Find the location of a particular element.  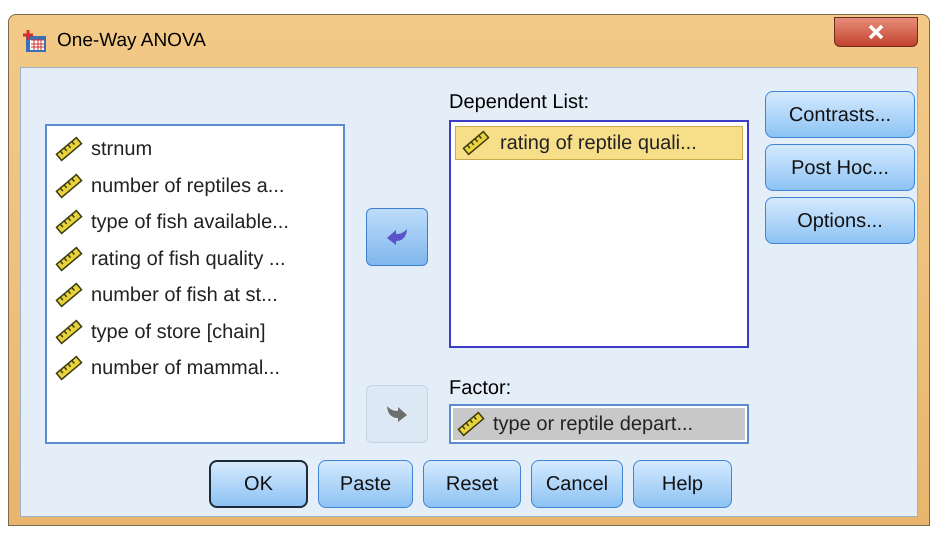

variable-item: strnum is located at coordinates (199, 149).